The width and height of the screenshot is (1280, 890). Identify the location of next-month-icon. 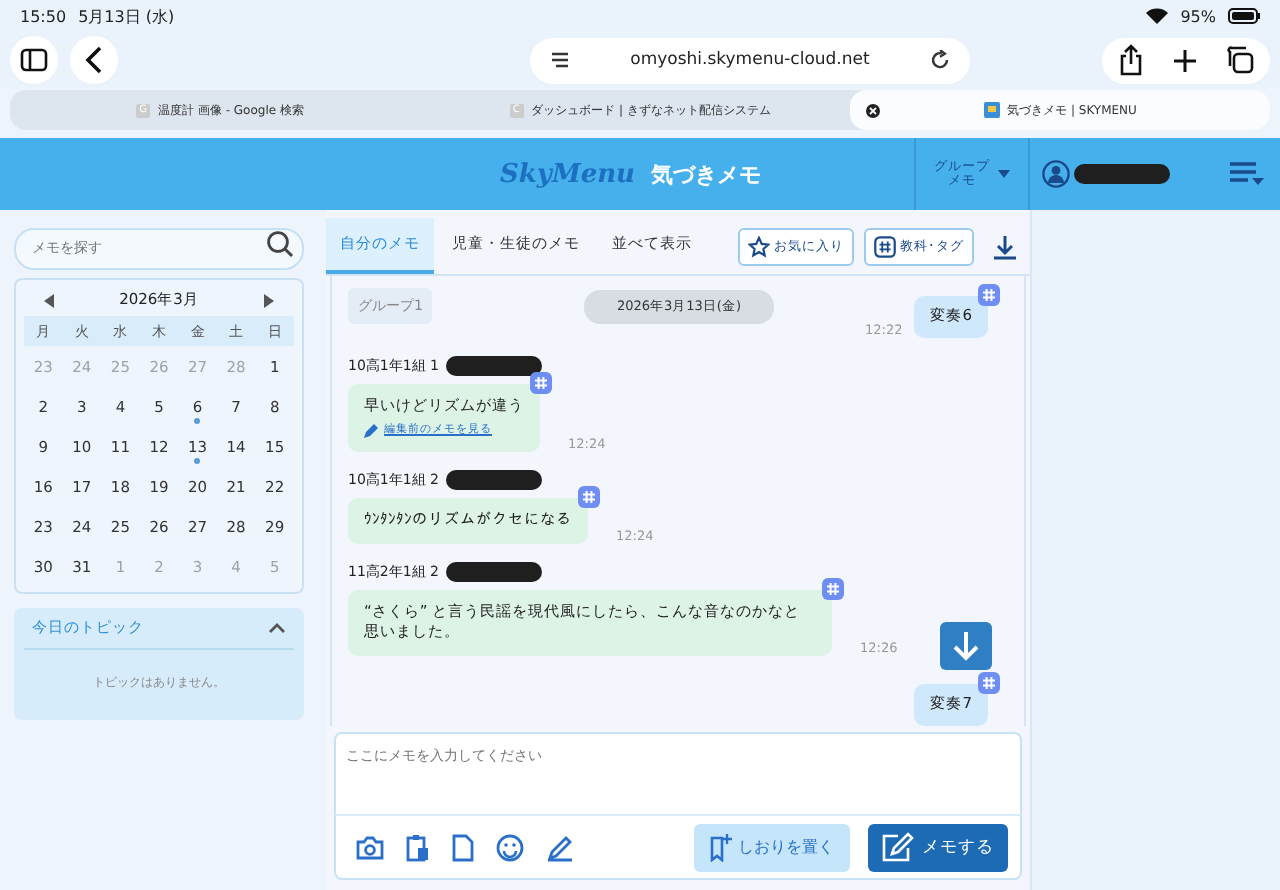
(267, 300).